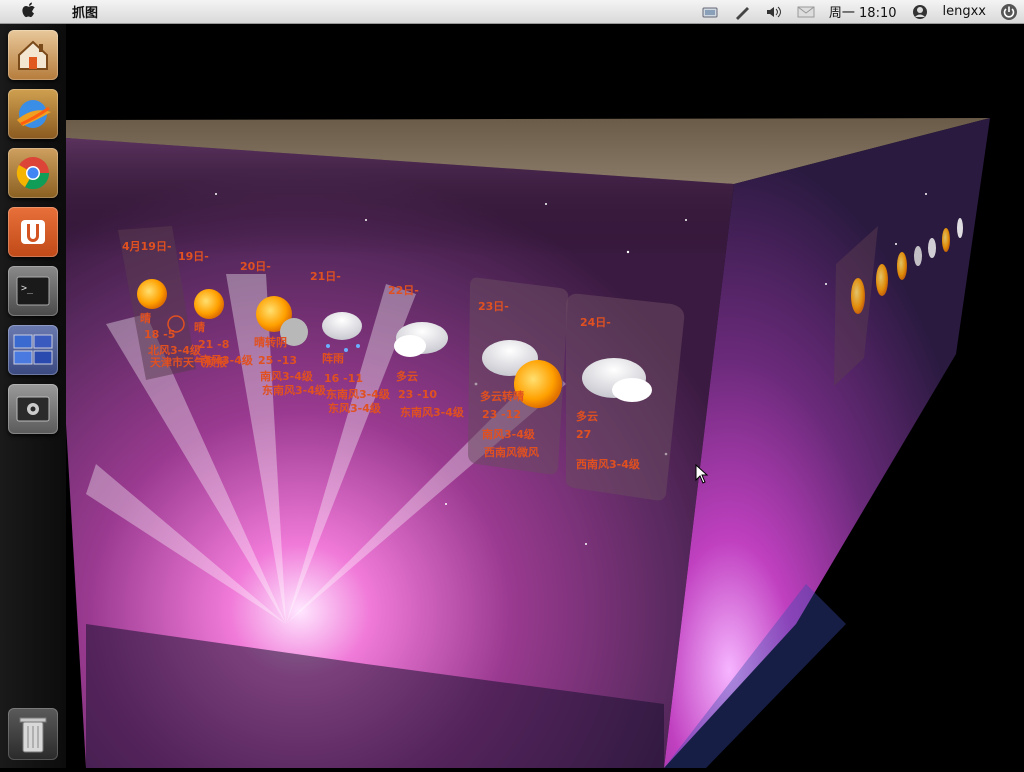  I want to click on mail-icon, so click(806, 12).